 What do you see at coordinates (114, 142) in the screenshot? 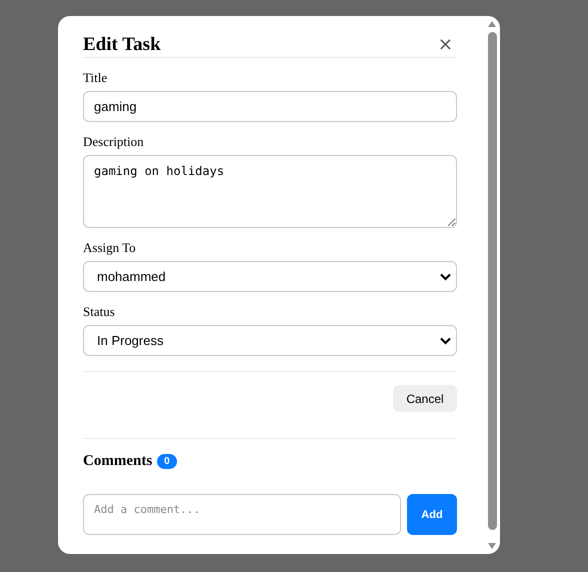
I see `field-label: Description` at bounding box center [114, 142].